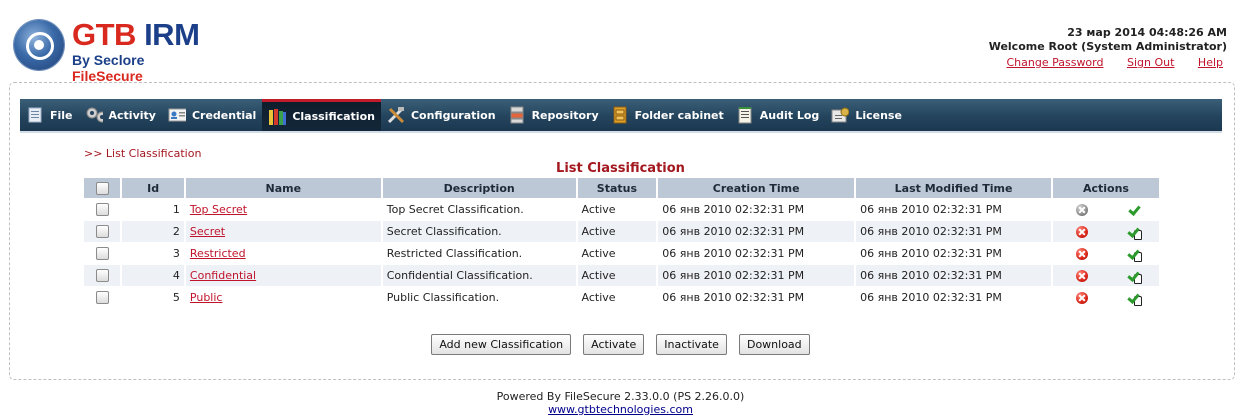 This screenshot has height=419, width=1241. What do you see at coordinates (1082, 210) in the screenshot?
I see `delete-disabled-icon` at bounding box center [1082, 210].